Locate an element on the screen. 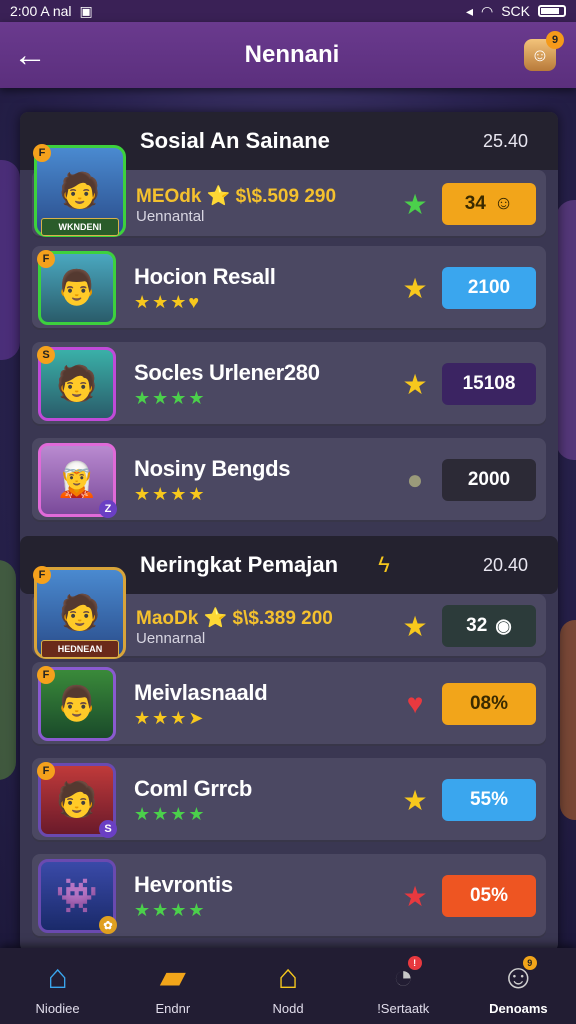 Image resolution: width=576 pixels, height=1024 pixels. status-bar: 2:00 A nal ▣ ◂ ◠ SCK is located at coordinates (288, 11).